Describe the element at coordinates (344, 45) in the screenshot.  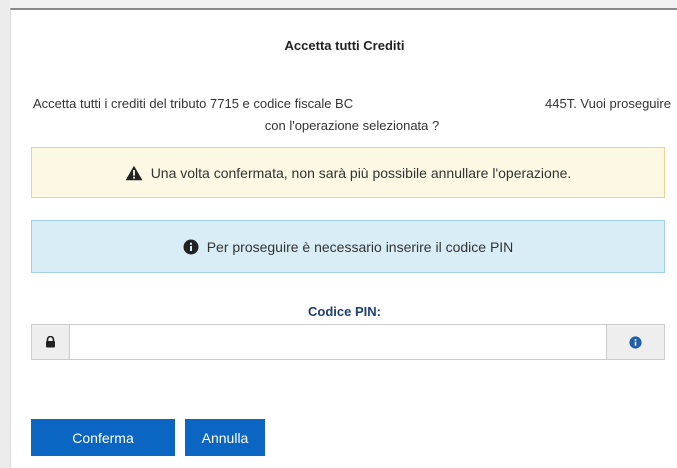
I see `dialog-title: Accetta tutti Crediti` at that location.